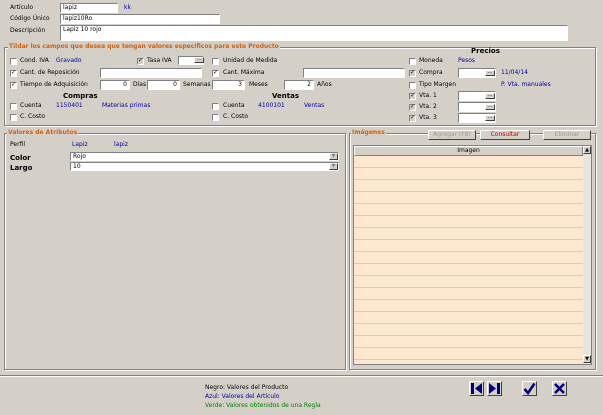 This screenshot has height=415, width=603. Describe the element at coordinates (250, 60) in the screenshot. I see `unidad-medida-label: Unidad de Medida` at that location.